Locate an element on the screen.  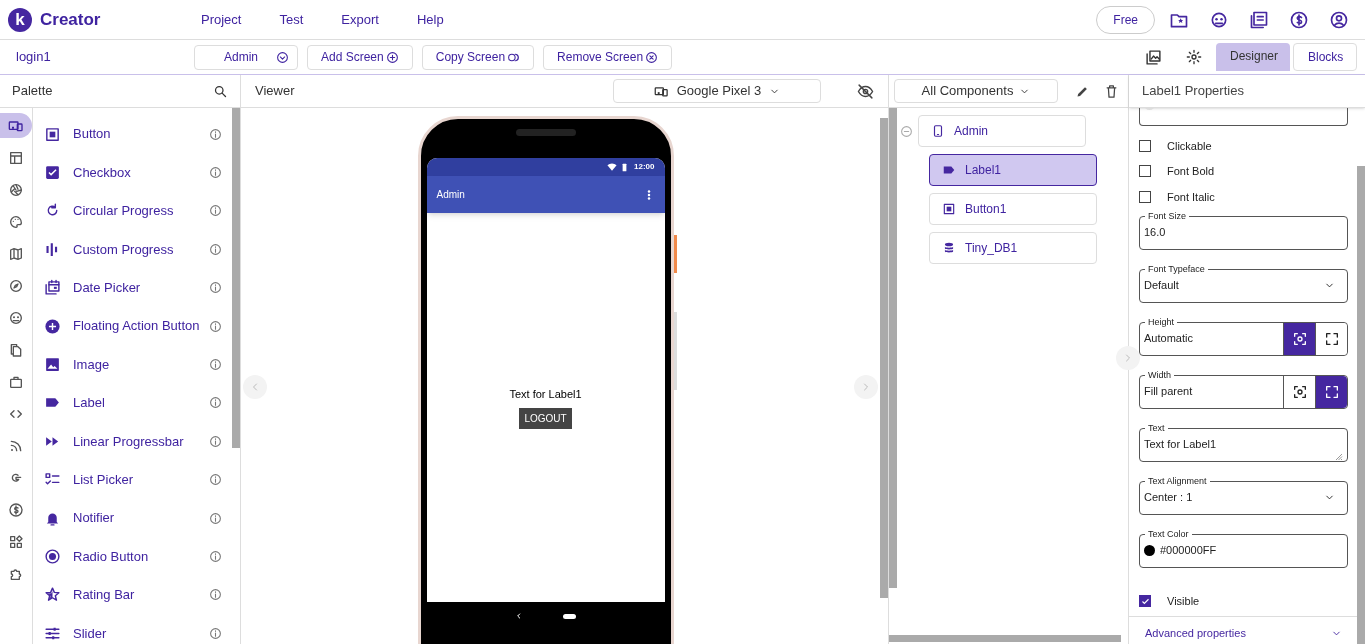
layout-icon is located at coordinates (16, 157).